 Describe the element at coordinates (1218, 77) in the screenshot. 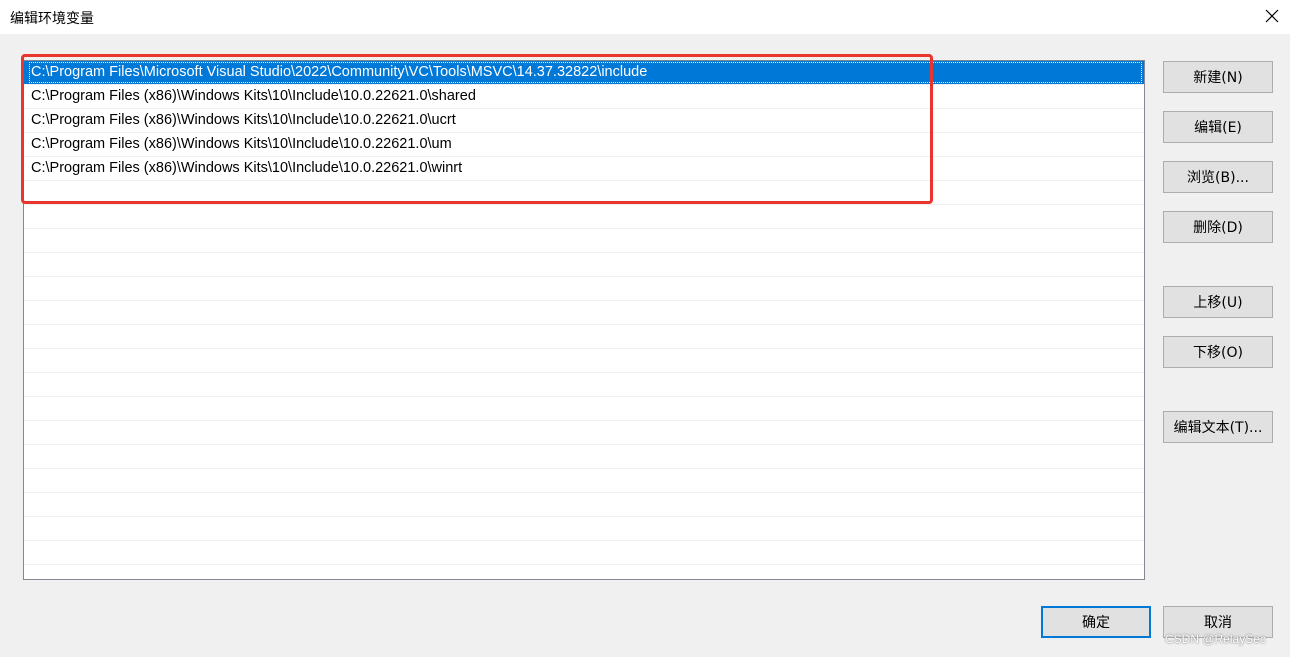

I see `new-button: 新建(N)` at that location.